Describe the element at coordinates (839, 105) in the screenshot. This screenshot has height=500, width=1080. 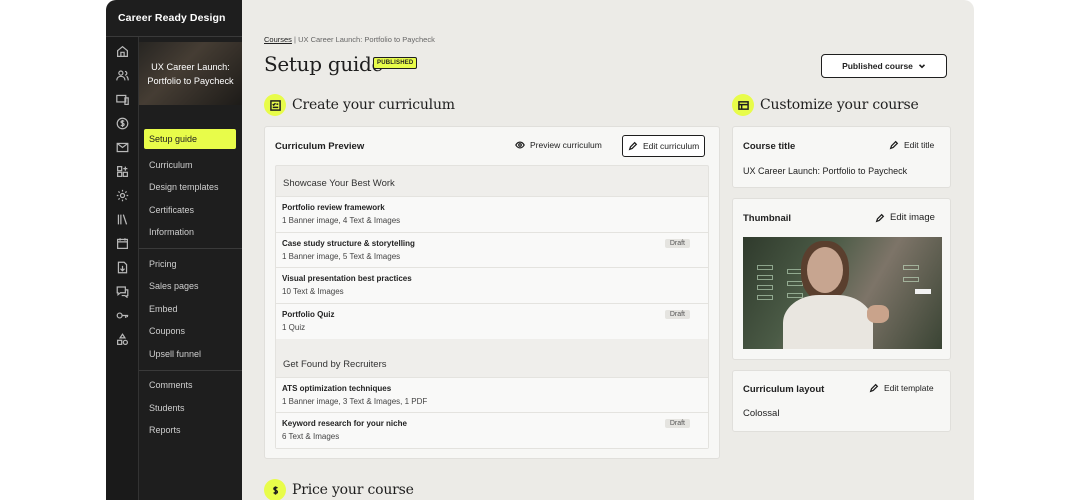
I see `section-customize-title: Customize your course` at that location.